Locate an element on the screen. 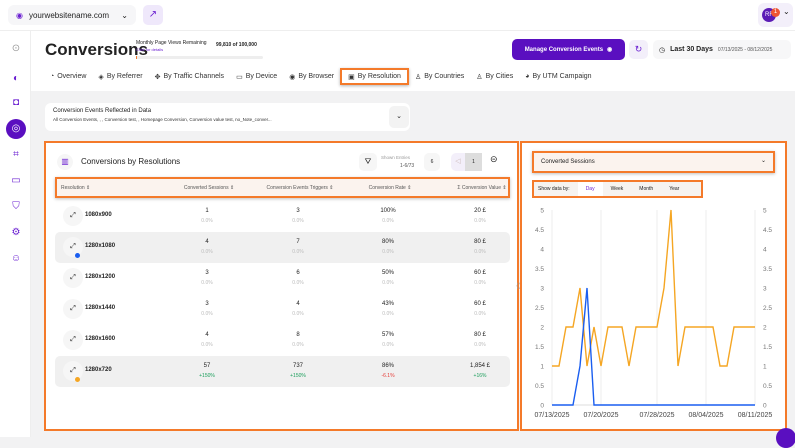 The image size is (795, 448). period-year: Year is located at coordinates (674, 189).